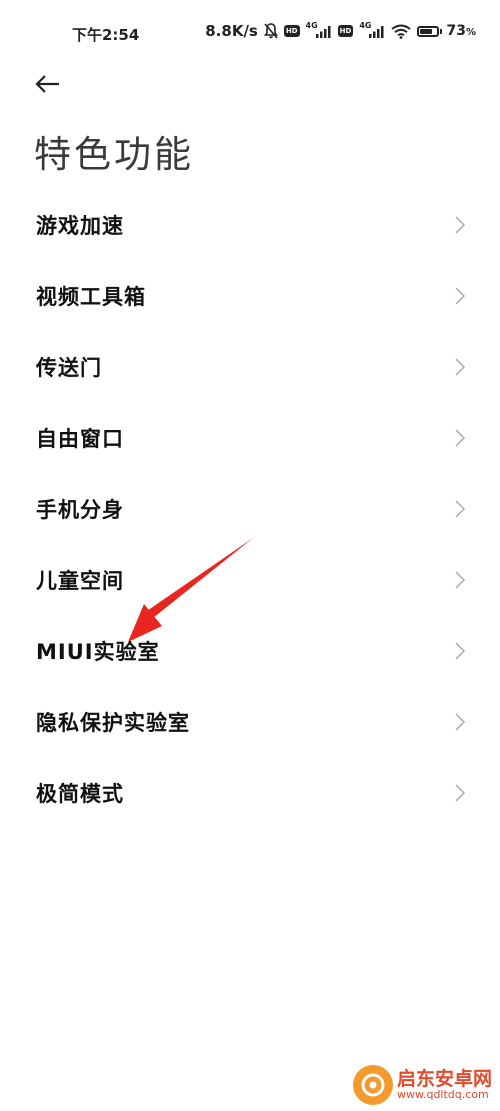 This screenshot has width=500, height=1111. I want to click on watermark-name: 启东安卓网, so click(444, 1078).